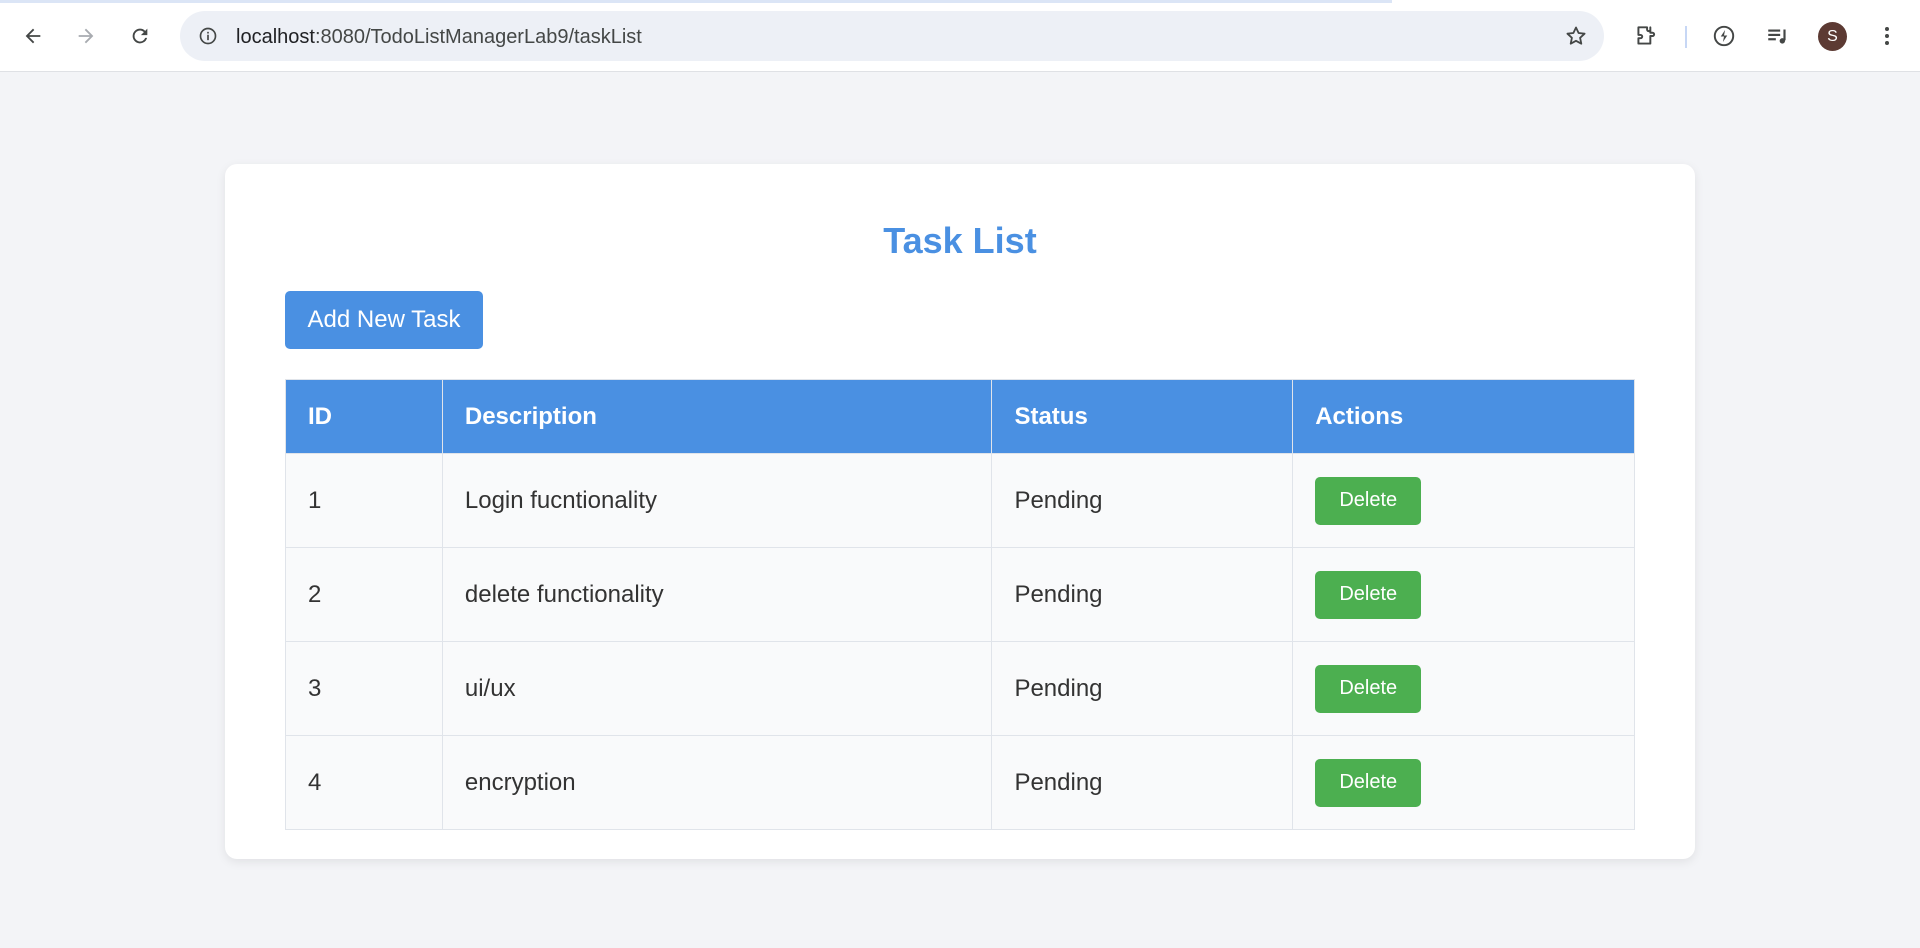 Image resolution: width=1920 pixels, height=948 pixels. Describe the element at coordinates (1463, 416) in the screenshot. I see `column-header-actions: Actions` at that location.